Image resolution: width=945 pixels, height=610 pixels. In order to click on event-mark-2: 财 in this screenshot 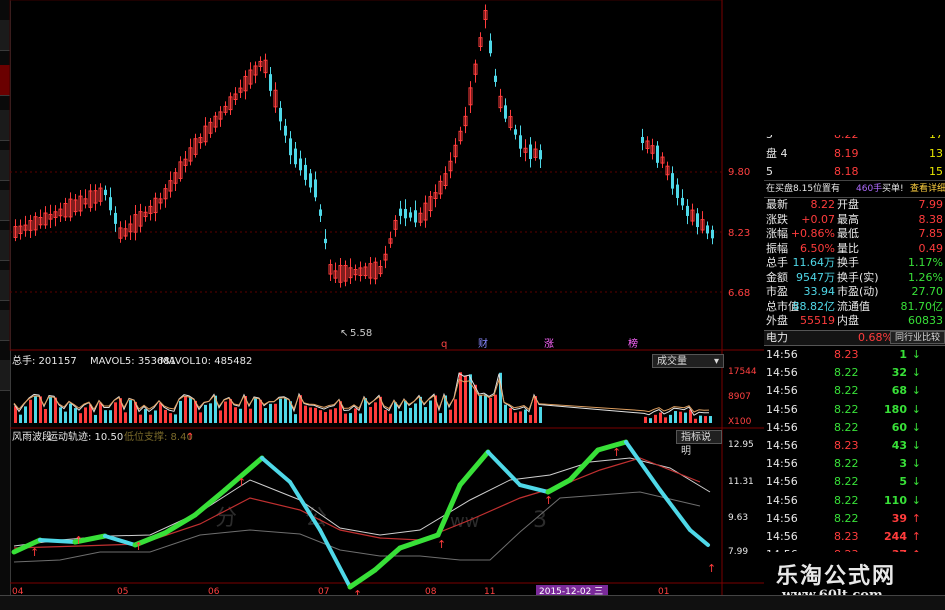, I will do `click(483, 343)`.